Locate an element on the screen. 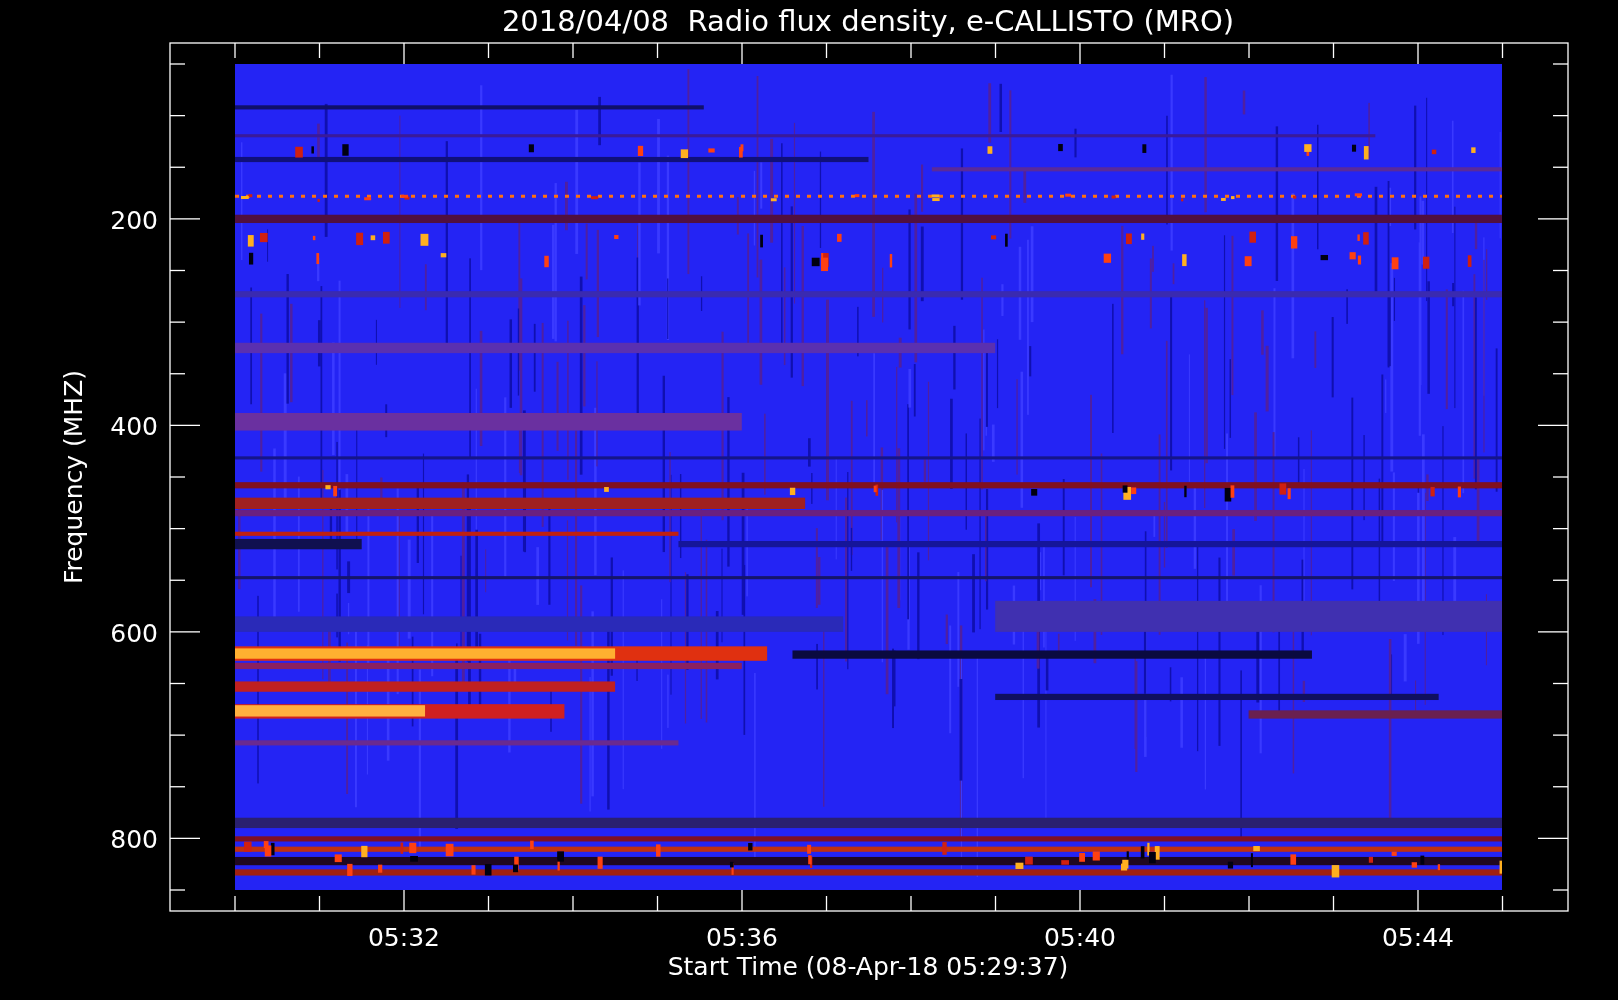 The image size is (1618, 1000). axis-label: Frequency (MHZ) is located at coordinates (73, 477).